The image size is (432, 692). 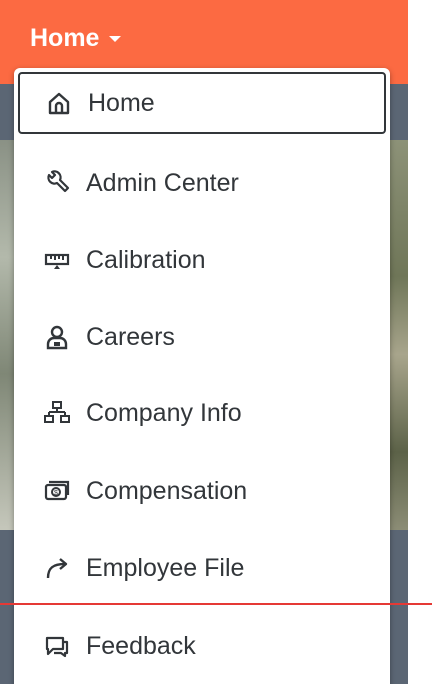 What do you see at coordinates (130, 336) in the screenshot?
I see `menu-item-label: Careers` at bounding box center [130, 336].